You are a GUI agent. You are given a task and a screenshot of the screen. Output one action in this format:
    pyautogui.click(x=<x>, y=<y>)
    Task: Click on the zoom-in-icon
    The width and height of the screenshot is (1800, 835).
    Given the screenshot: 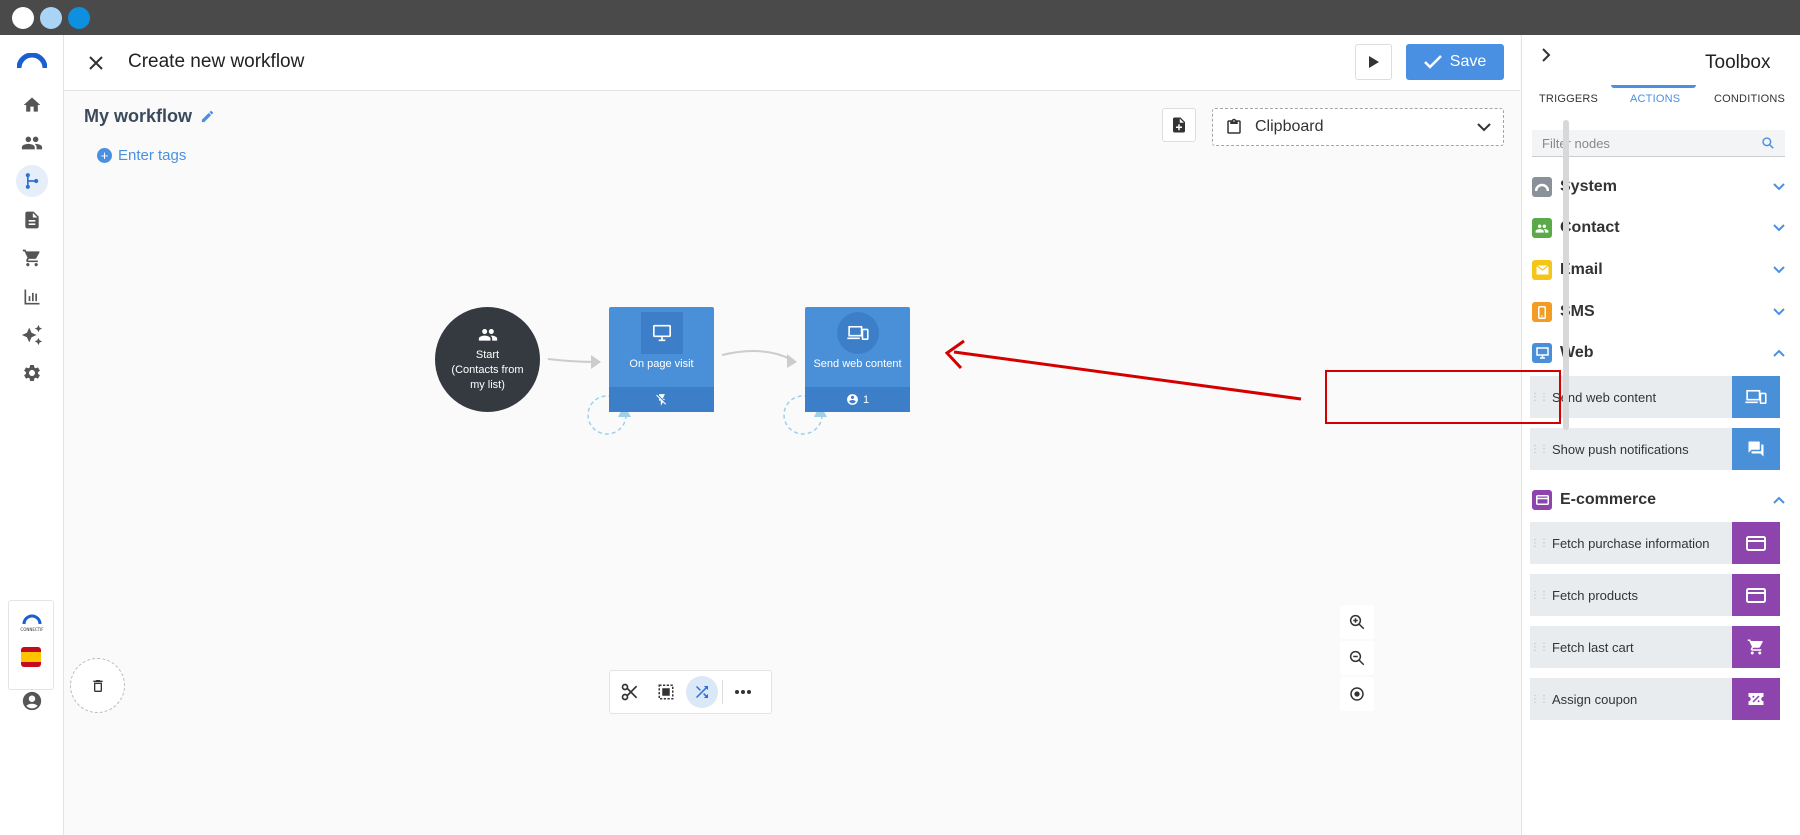 What is the action you would take?
    pyautogui.click(x=1357, y=622)
    